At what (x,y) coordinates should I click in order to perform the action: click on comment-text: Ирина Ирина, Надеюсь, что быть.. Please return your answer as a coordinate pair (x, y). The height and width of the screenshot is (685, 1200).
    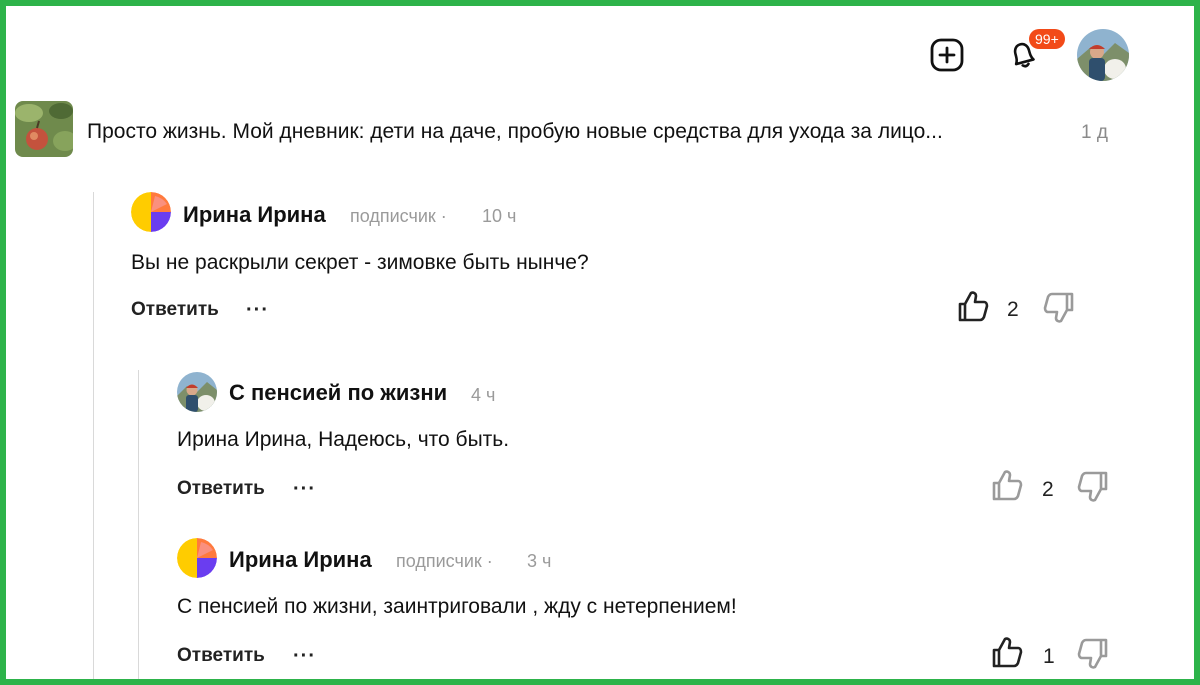
    Looking at the image, I should click on (343, 439).